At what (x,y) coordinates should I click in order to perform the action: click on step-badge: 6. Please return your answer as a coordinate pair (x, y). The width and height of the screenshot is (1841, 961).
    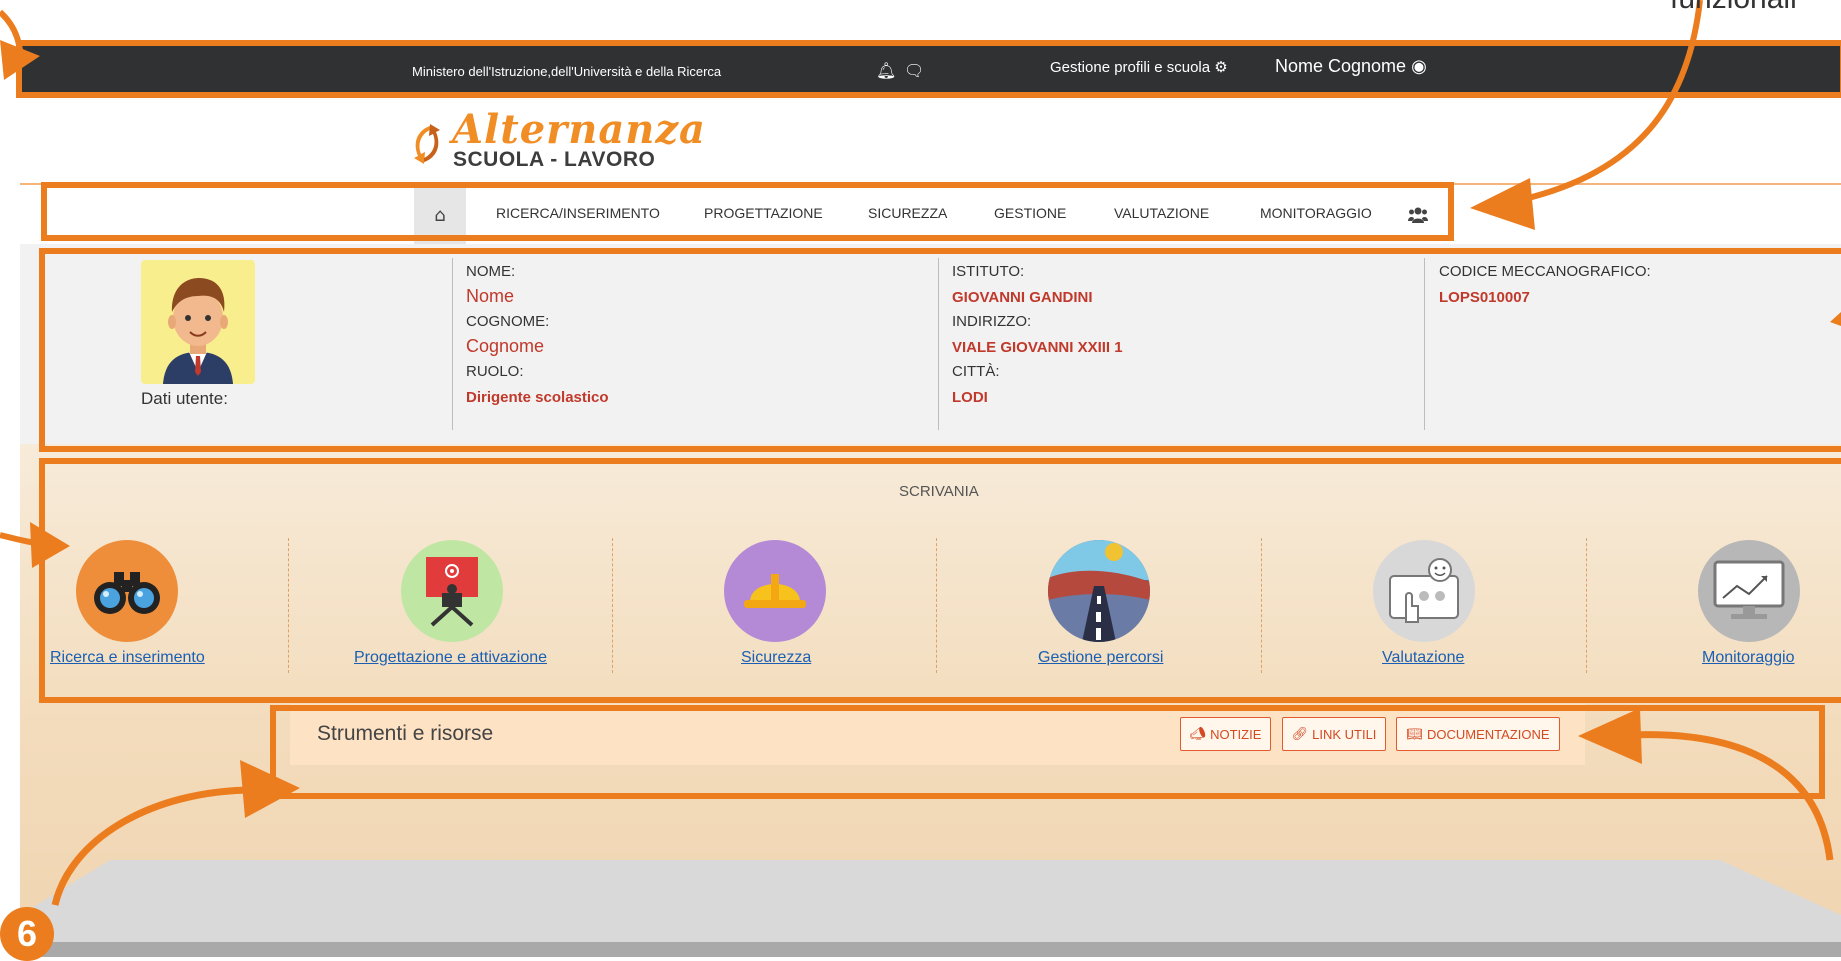
    Looking at the image, I should click on (27, 934).